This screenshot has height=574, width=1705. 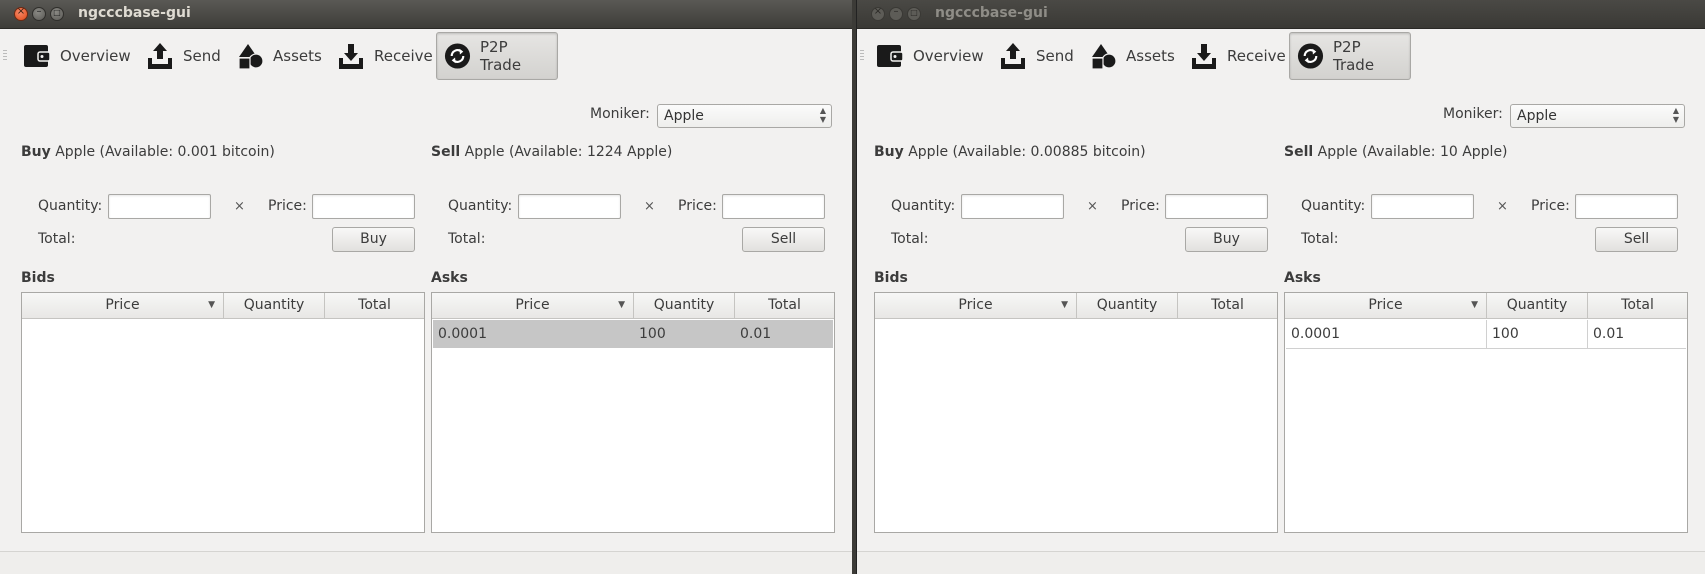 What do you see at coordinates (57, 239) in the screenshot?
I see `buy-total-label: Total:` at bounding box center [57, 239].